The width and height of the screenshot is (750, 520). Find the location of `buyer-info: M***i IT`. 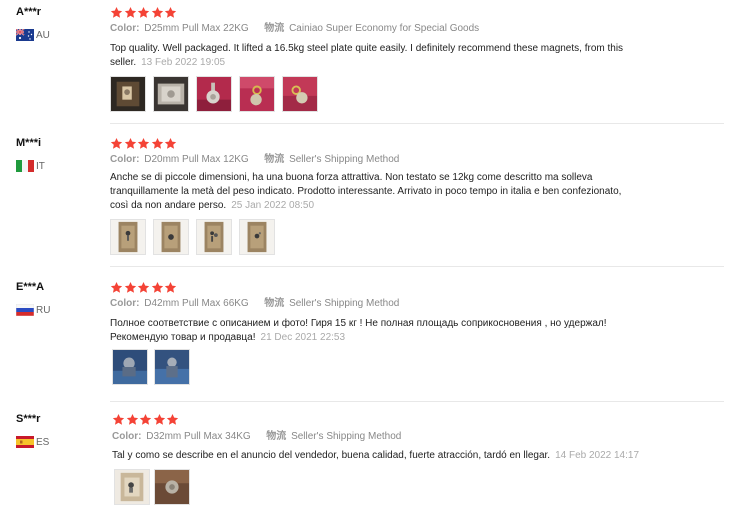

buyer-info: M***i IT is located at coordinates (61, 154).